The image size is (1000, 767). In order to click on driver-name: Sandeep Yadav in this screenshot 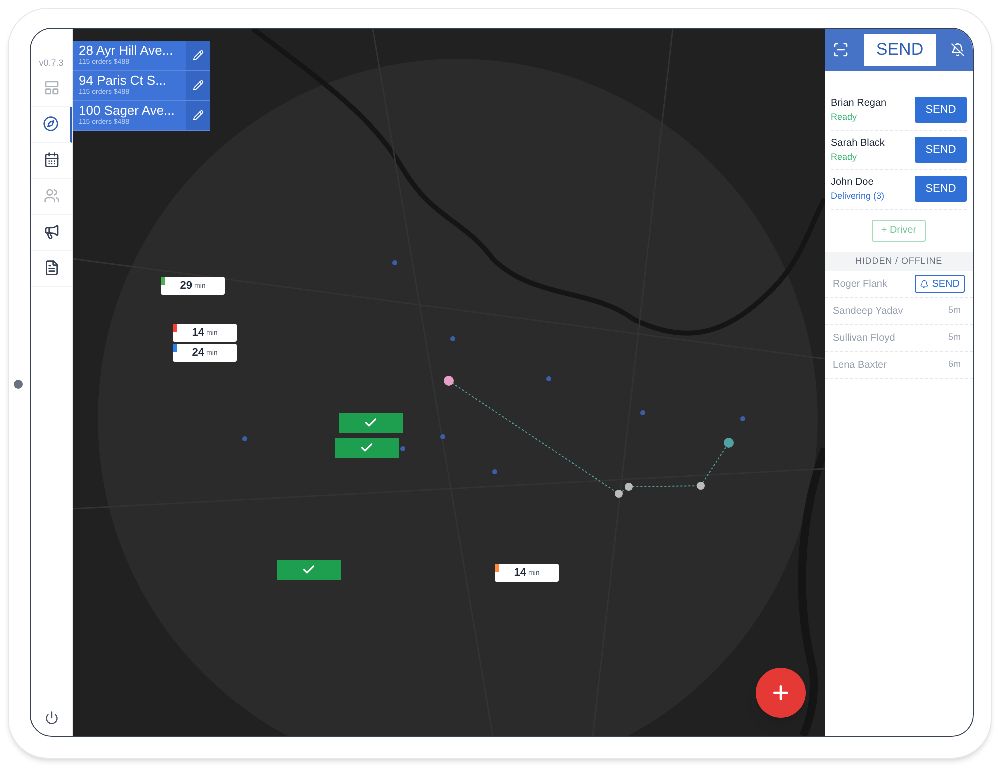, I will do `click(868, 311)`.